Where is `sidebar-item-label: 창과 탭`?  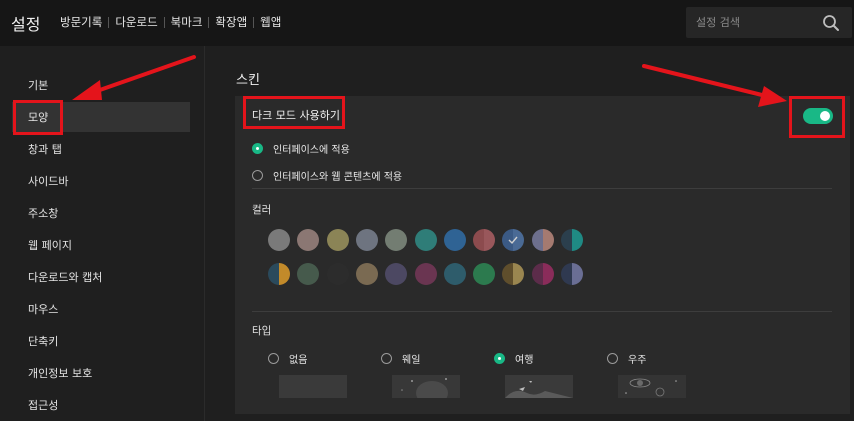 sidebar-item-label: 창과 탭 is located at coordinates (45, 149).